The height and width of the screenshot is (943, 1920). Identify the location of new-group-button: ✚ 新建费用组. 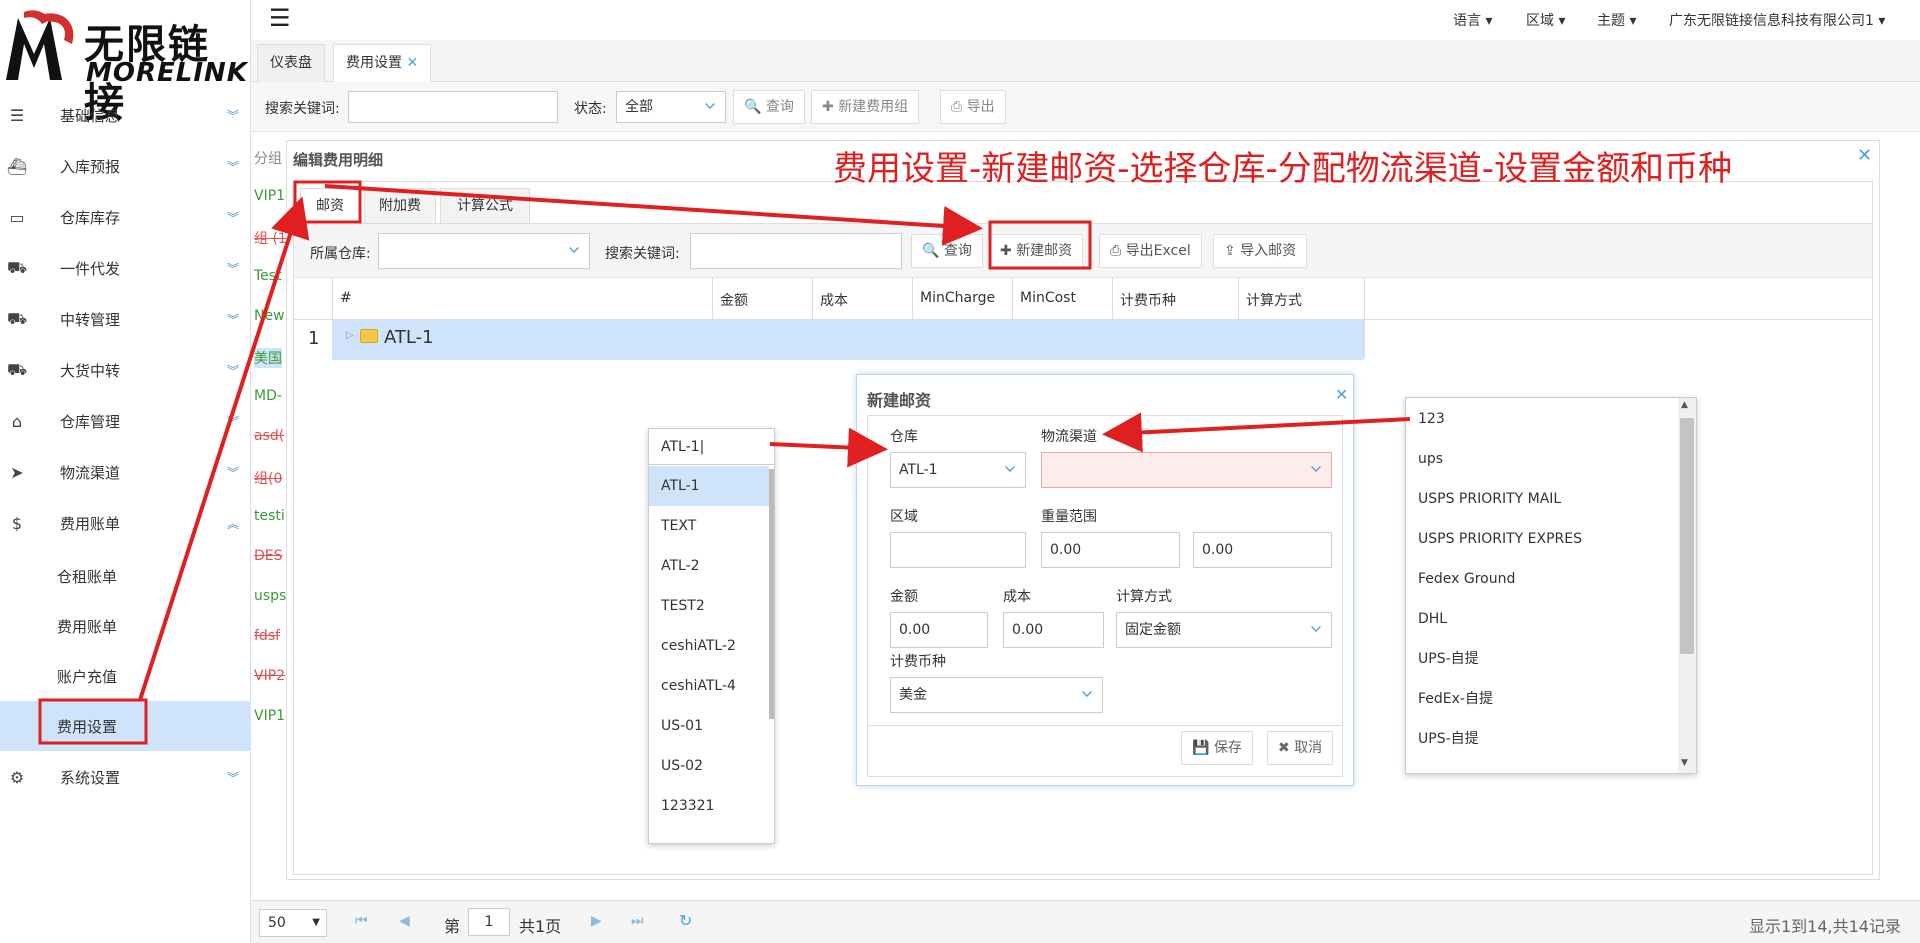
(865, 107).